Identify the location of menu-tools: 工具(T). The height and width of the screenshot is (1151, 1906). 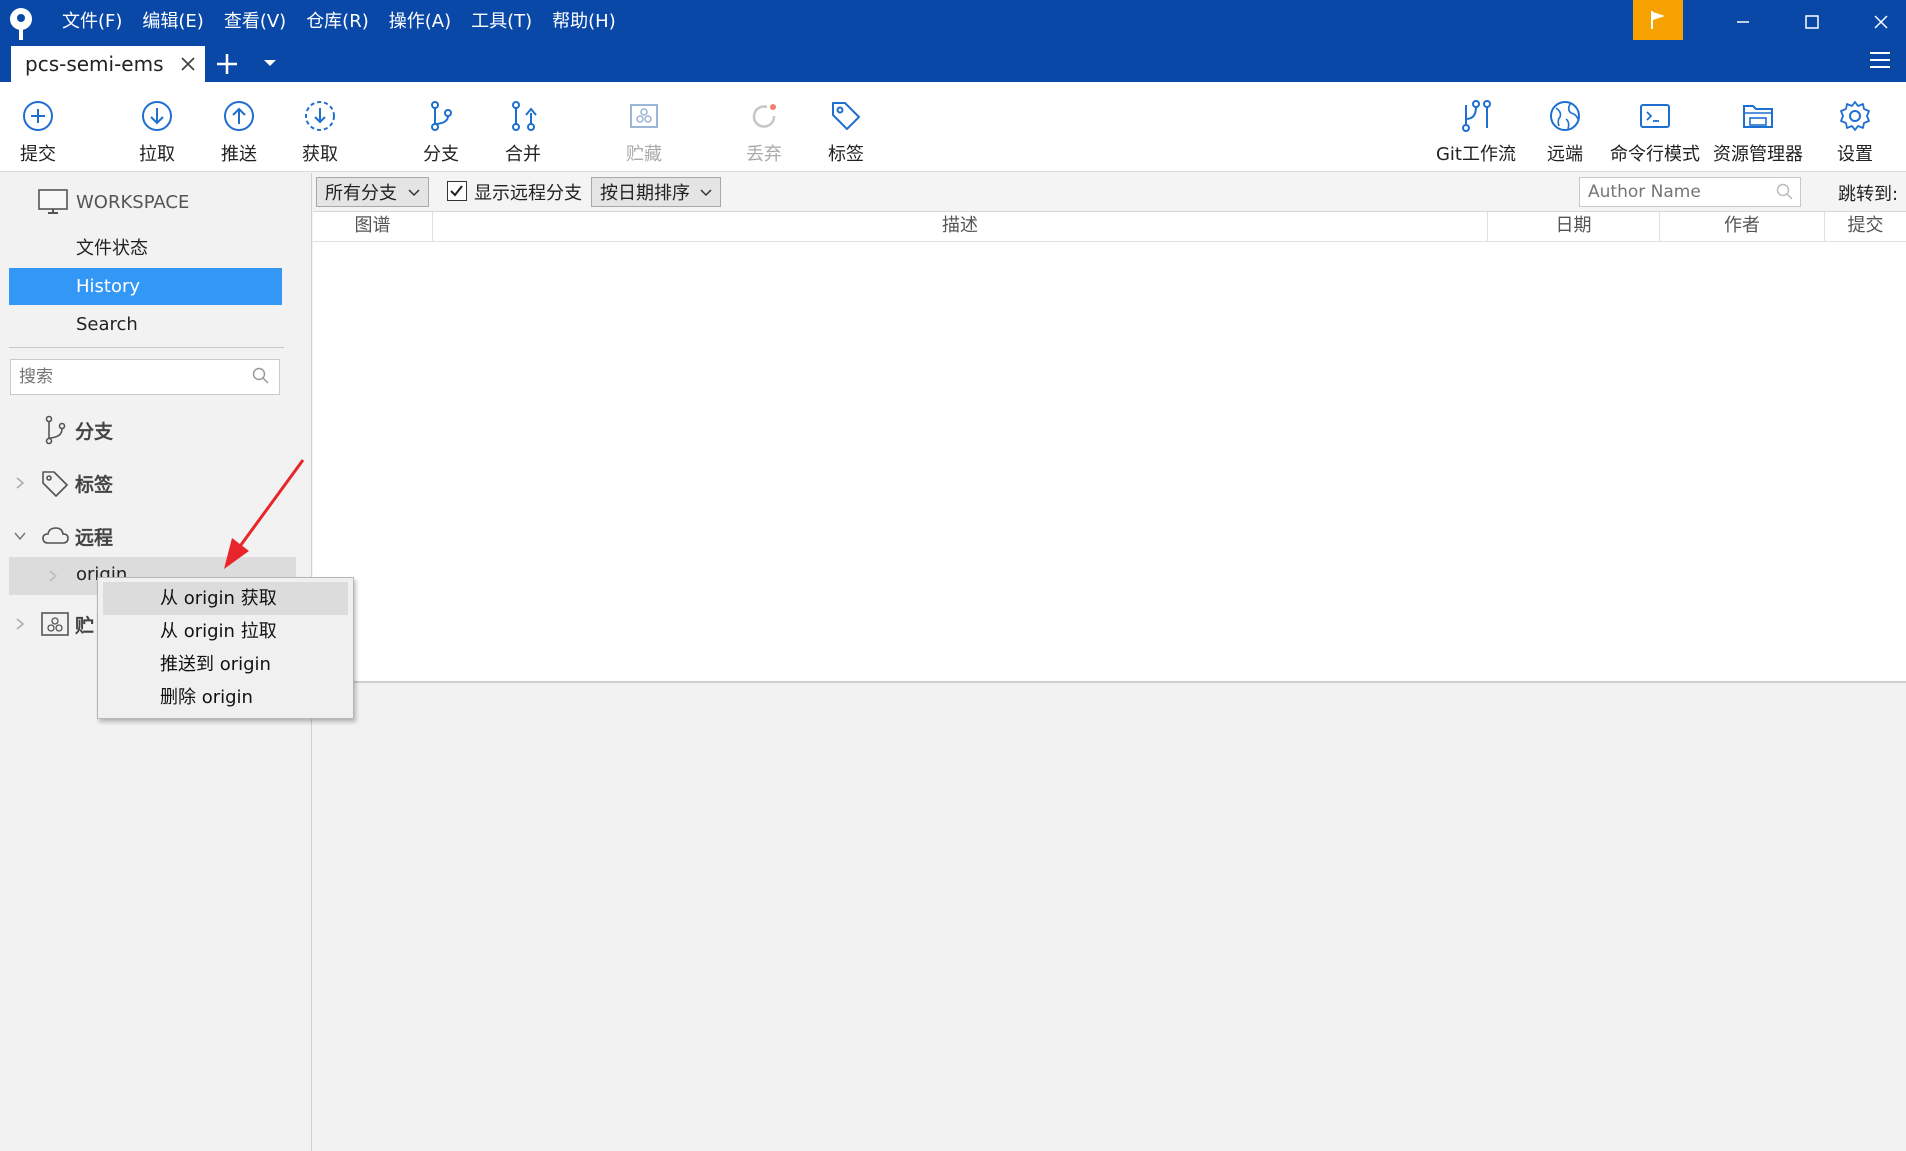
(501, 22).